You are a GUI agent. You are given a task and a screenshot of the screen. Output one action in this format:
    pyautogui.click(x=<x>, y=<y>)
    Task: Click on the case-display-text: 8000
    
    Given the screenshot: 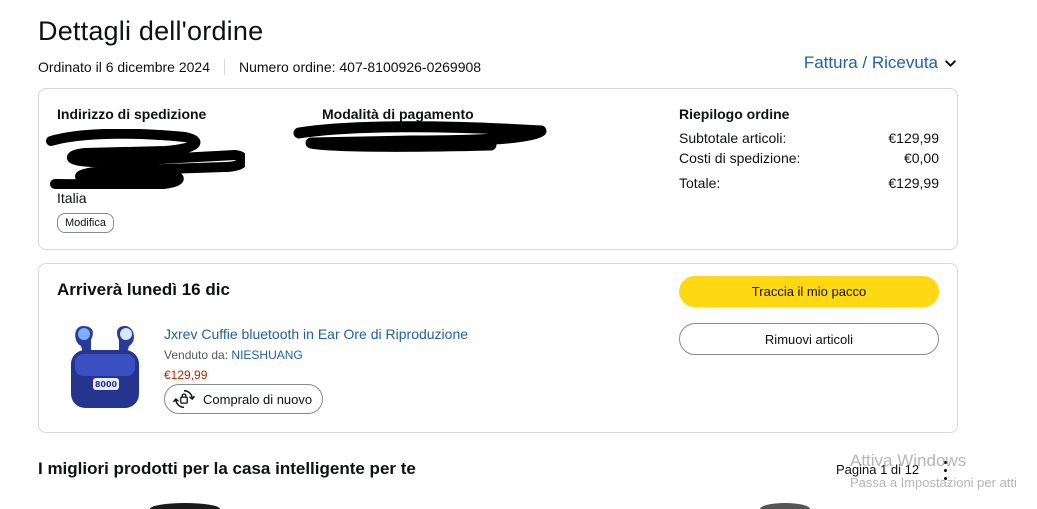 What is the action you would take?
    pyautogui.click(x=106, y=384)
    